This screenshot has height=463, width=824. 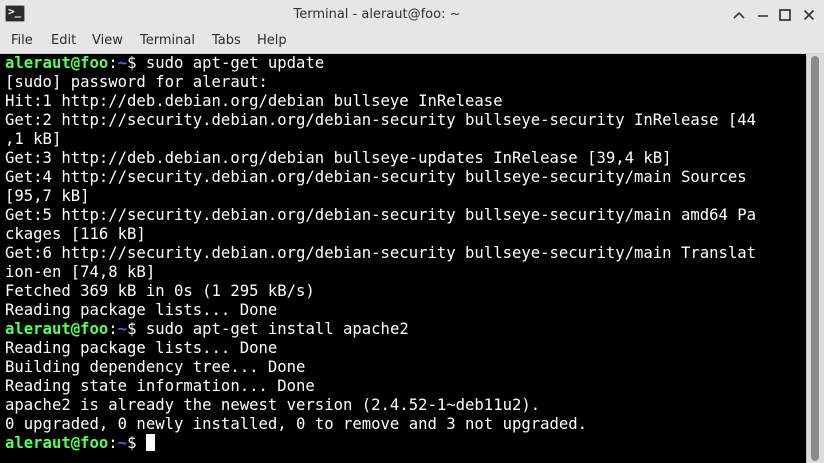 What do you see at coordinates (235, 63) in the screenshot?
I see `command-text: sudo apt-get update` at bounding box center [235, 63].